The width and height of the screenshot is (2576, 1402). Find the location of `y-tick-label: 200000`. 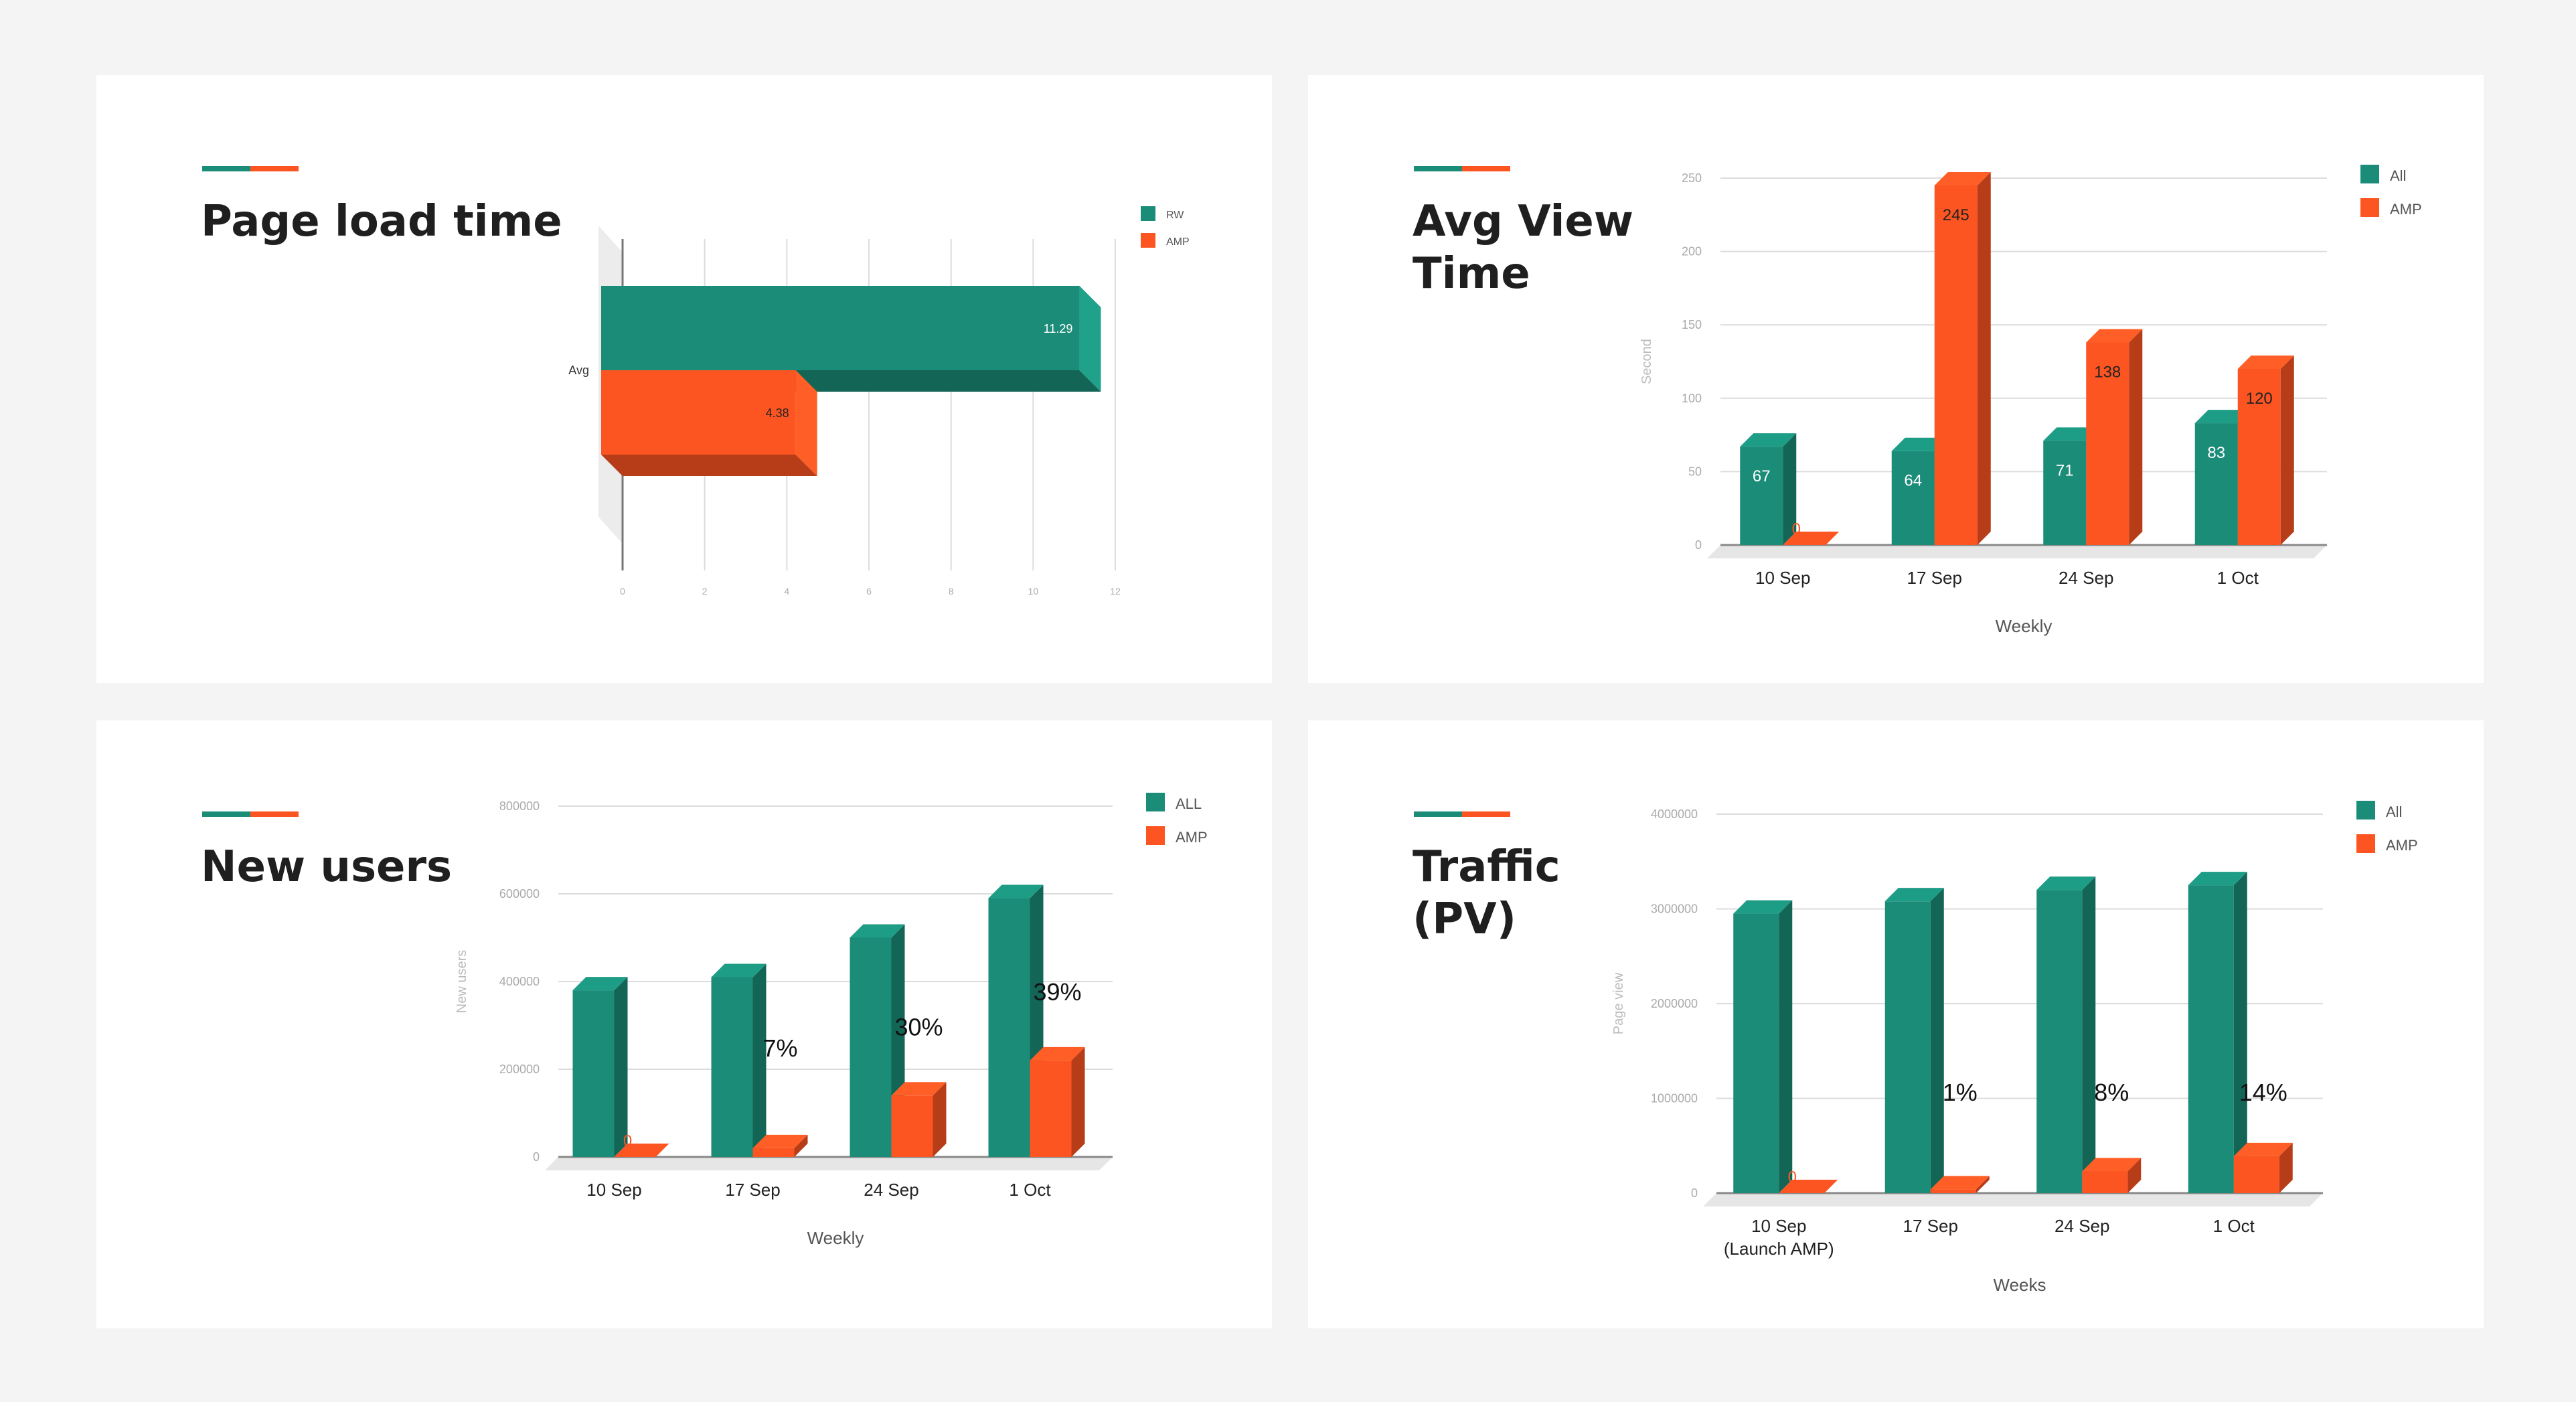

y-tick-label: 200000 is located at coordinates (519, 1069).